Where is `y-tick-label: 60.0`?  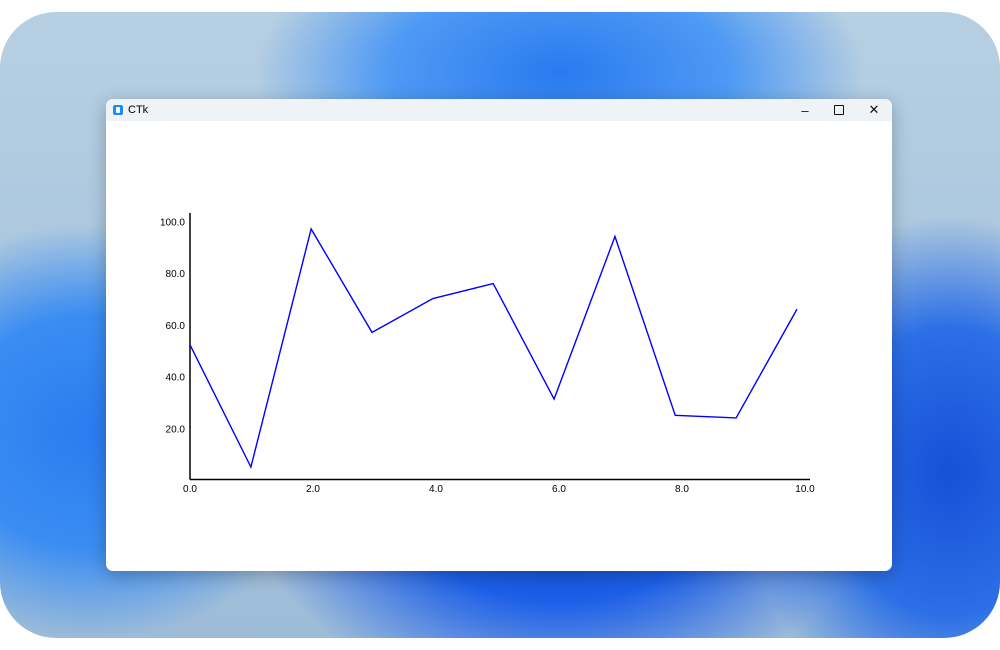
y-tick-label: 60.0 is located at coordinates (176, 326).